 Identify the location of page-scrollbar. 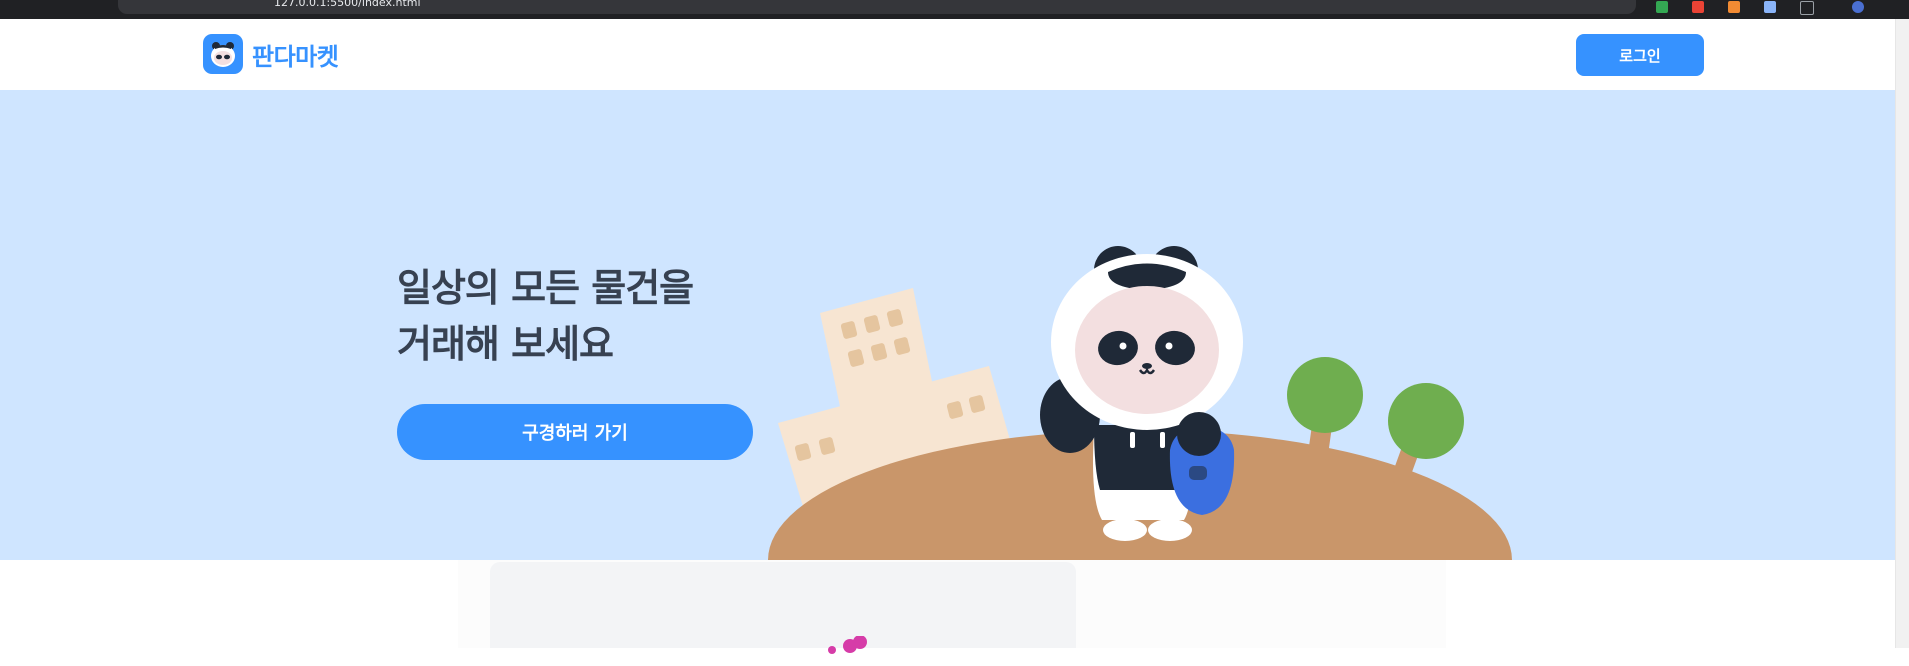
(1902, 333).